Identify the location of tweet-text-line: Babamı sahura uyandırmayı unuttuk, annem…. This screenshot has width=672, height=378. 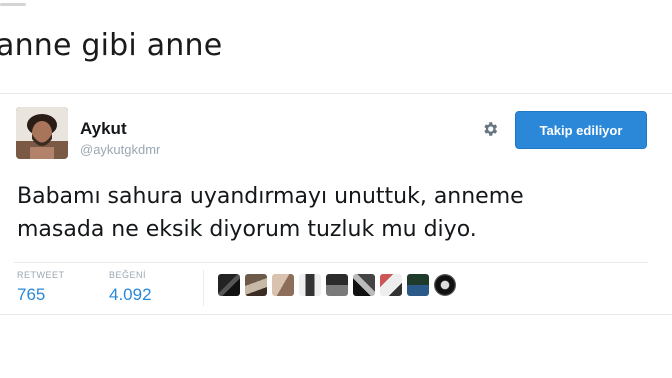
(270, 196).